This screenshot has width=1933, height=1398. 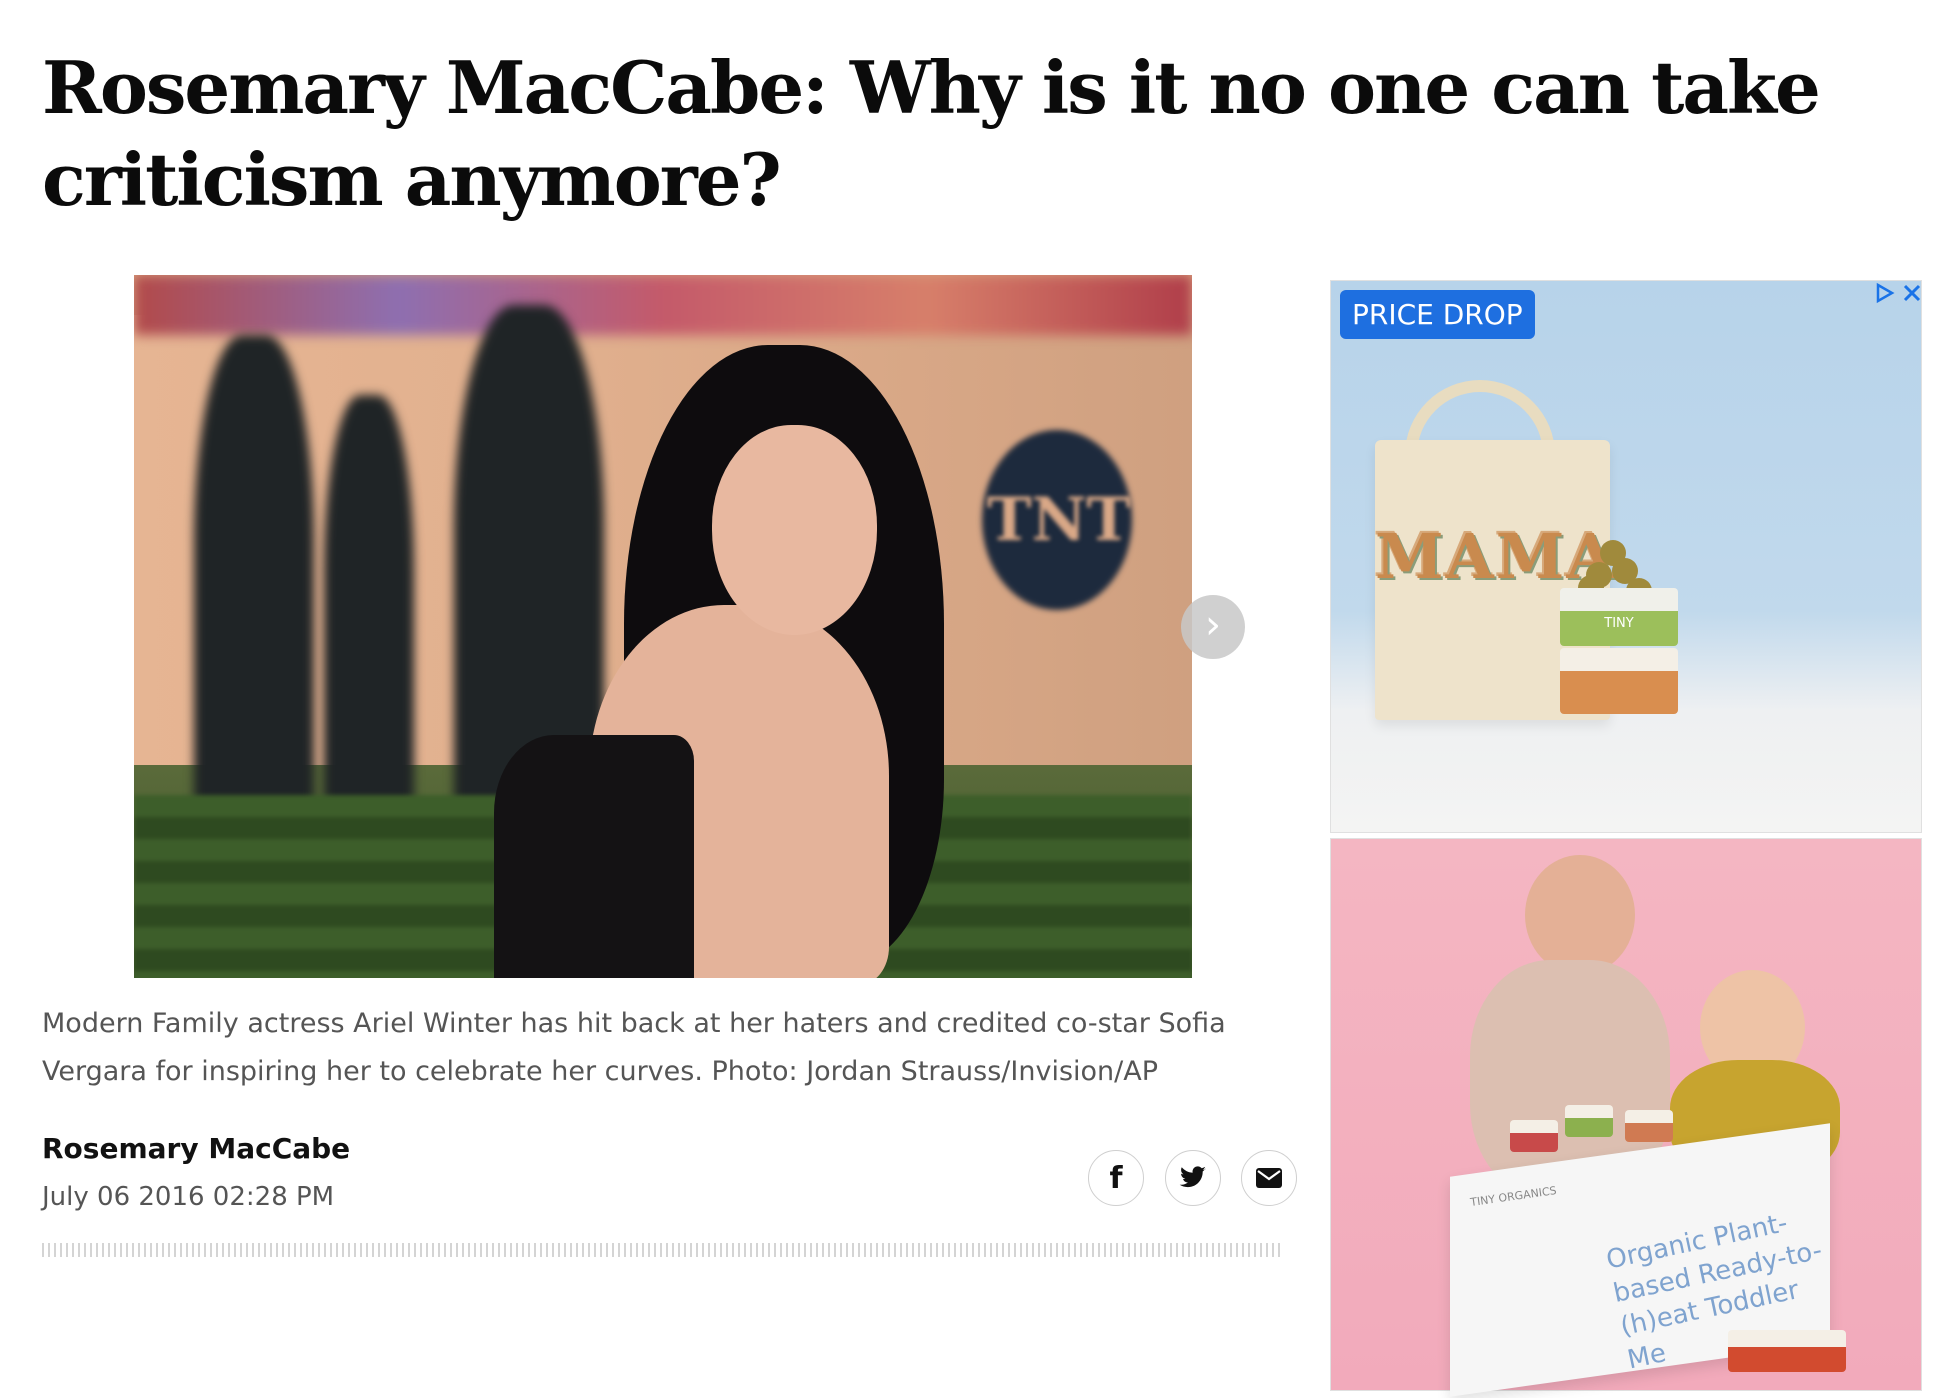 I want to click on cup-brand: TINY, so click(x=1619, y=623).